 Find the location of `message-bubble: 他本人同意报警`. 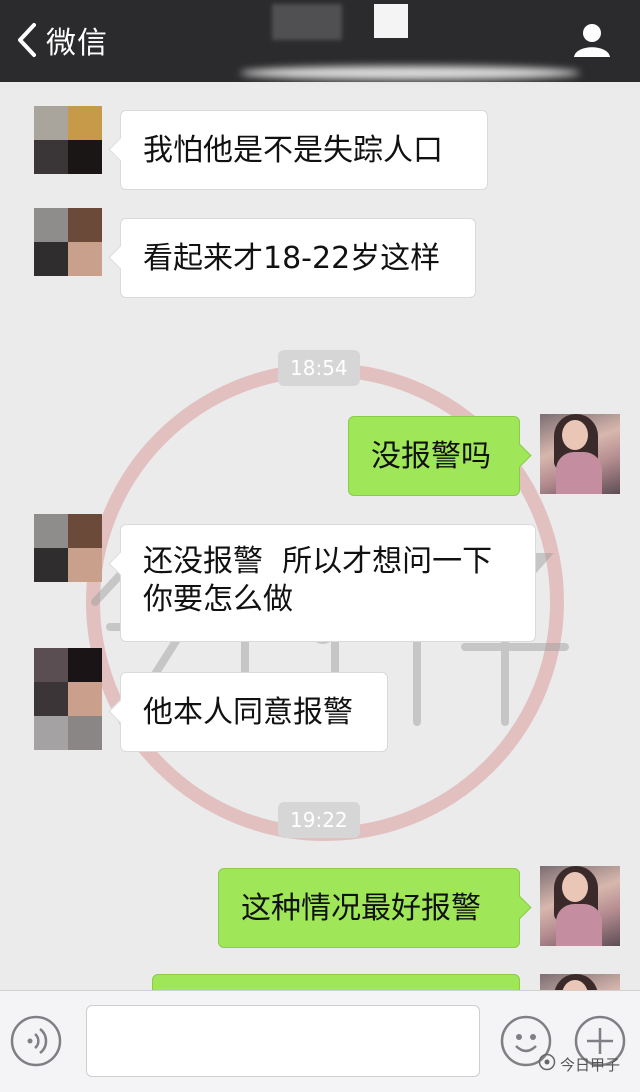

message-bubble: 他本人同意报警 is located at coordinates (254, 712).